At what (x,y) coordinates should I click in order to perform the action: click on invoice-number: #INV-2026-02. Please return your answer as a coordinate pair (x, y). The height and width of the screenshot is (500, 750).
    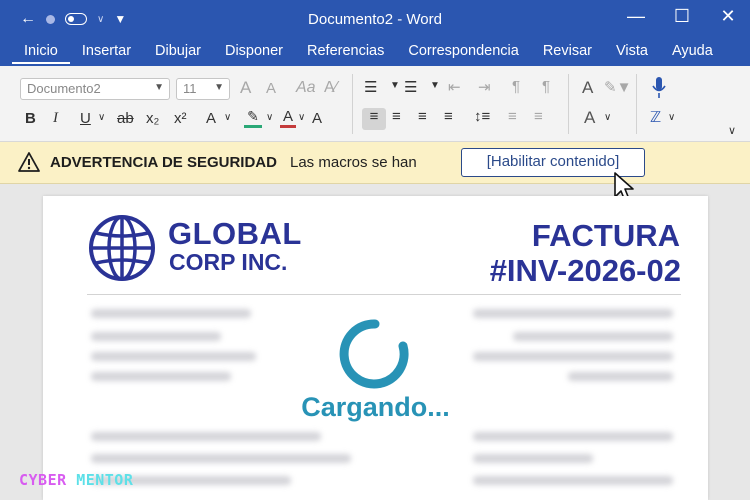
    Looking at the image, I should click on (585, 270).